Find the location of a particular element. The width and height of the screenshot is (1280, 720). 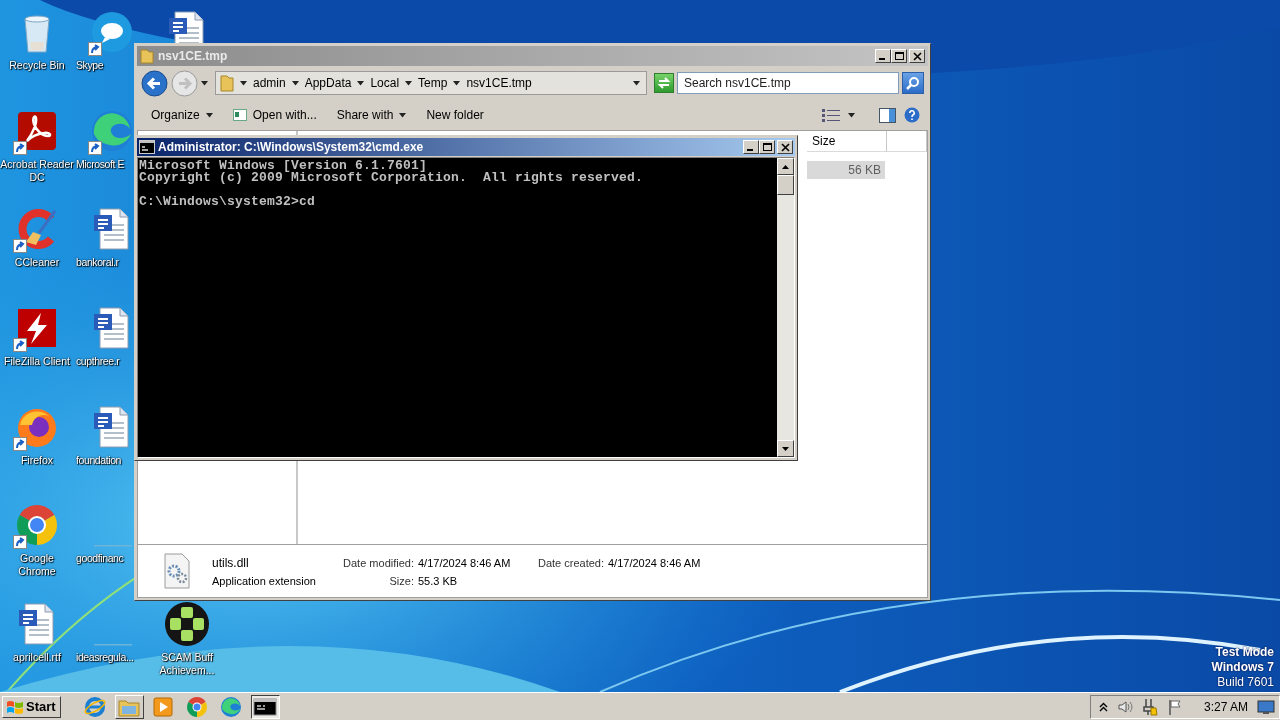

icon-label: Microsoft E is located at coordinates (100, 164).